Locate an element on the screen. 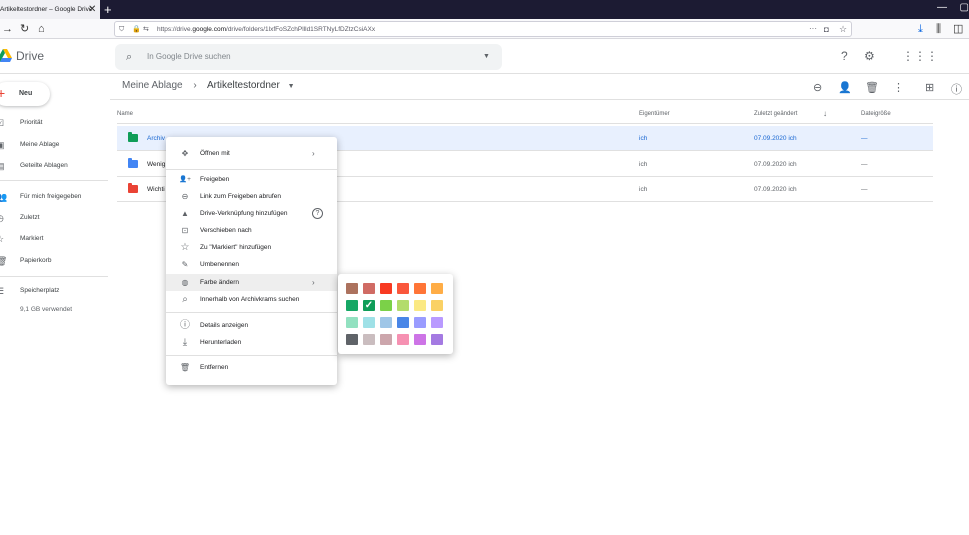  search-options-icon: ▼ is located at coordinates (486, 57).